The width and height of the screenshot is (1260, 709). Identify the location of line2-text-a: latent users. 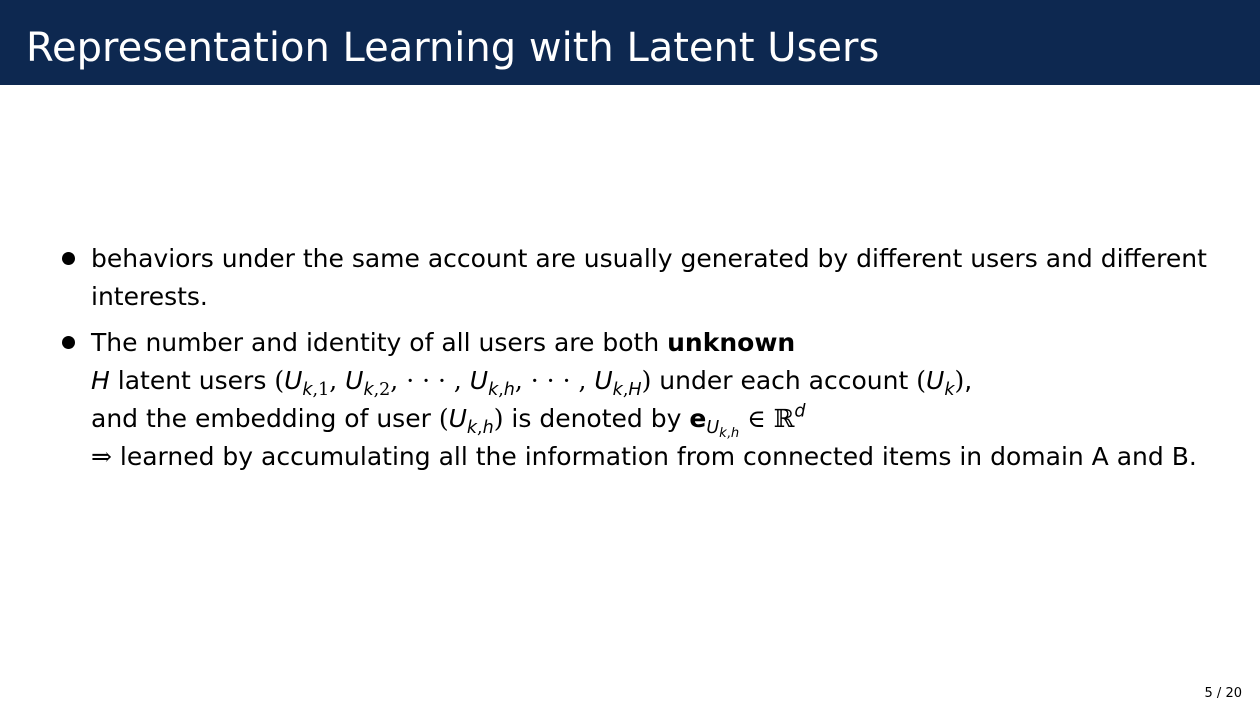
(192, 380).